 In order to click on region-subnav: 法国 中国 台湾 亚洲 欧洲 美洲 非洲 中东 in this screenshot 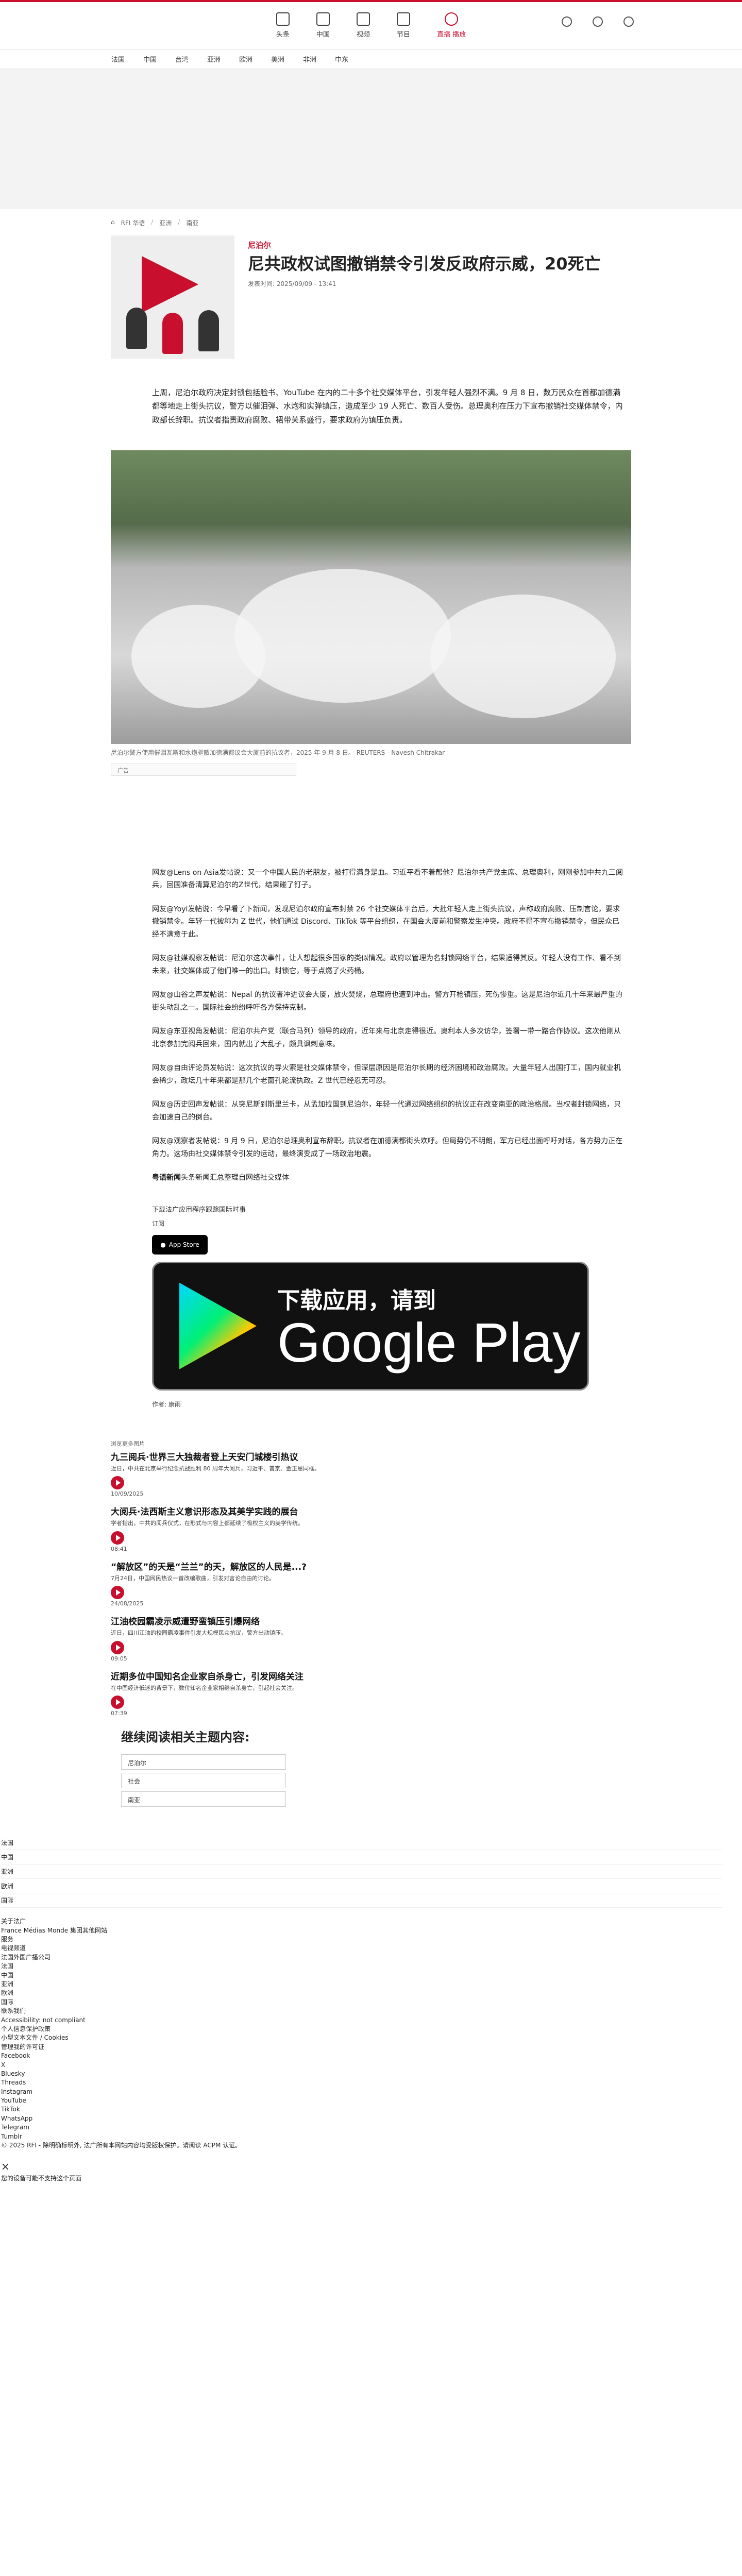, I will do `click(371, 59)`.